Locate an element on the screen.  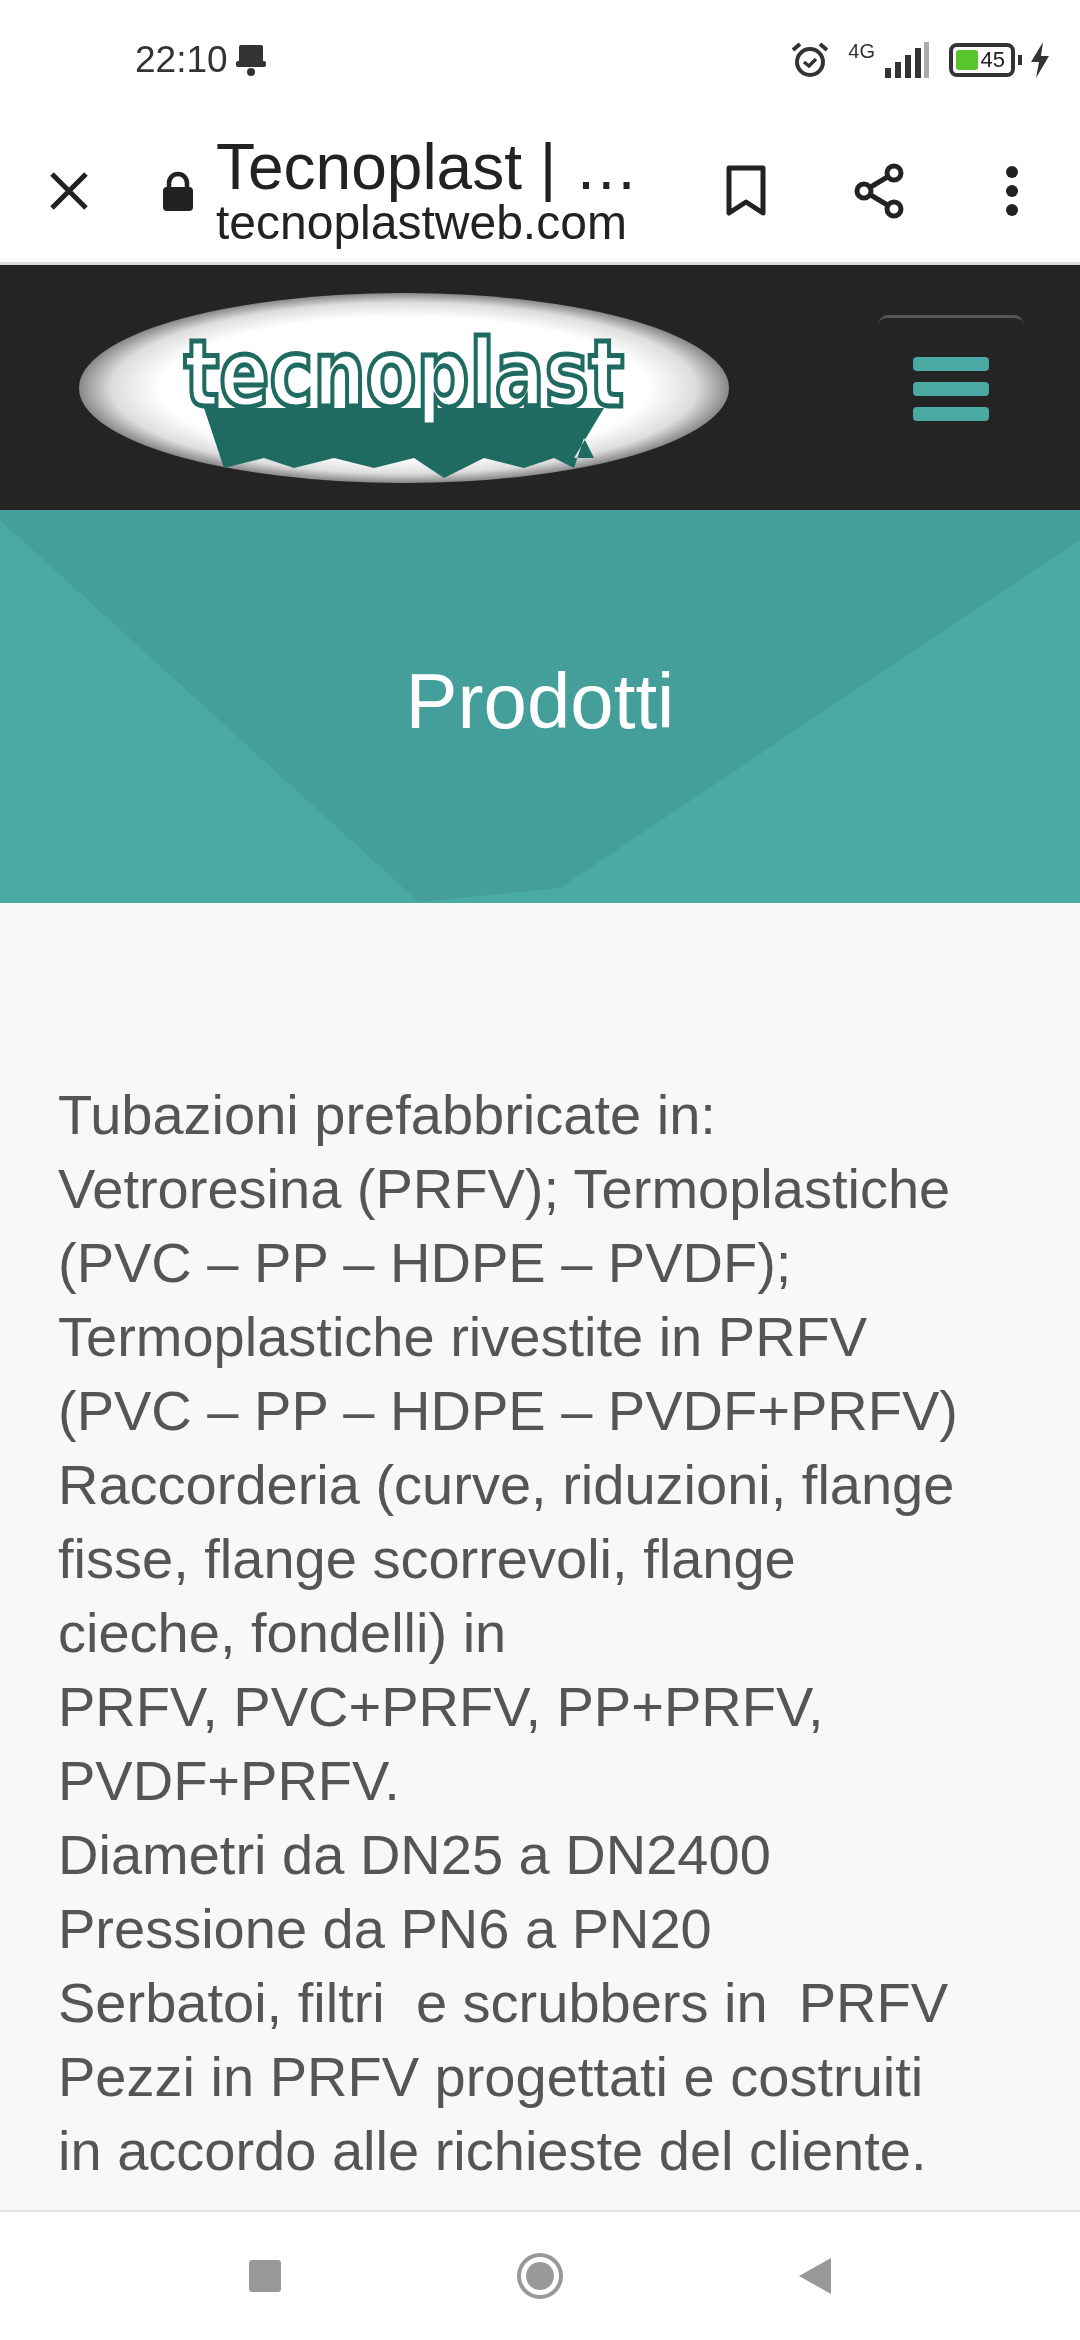
lock-icon is located at coordinates (178, 191).